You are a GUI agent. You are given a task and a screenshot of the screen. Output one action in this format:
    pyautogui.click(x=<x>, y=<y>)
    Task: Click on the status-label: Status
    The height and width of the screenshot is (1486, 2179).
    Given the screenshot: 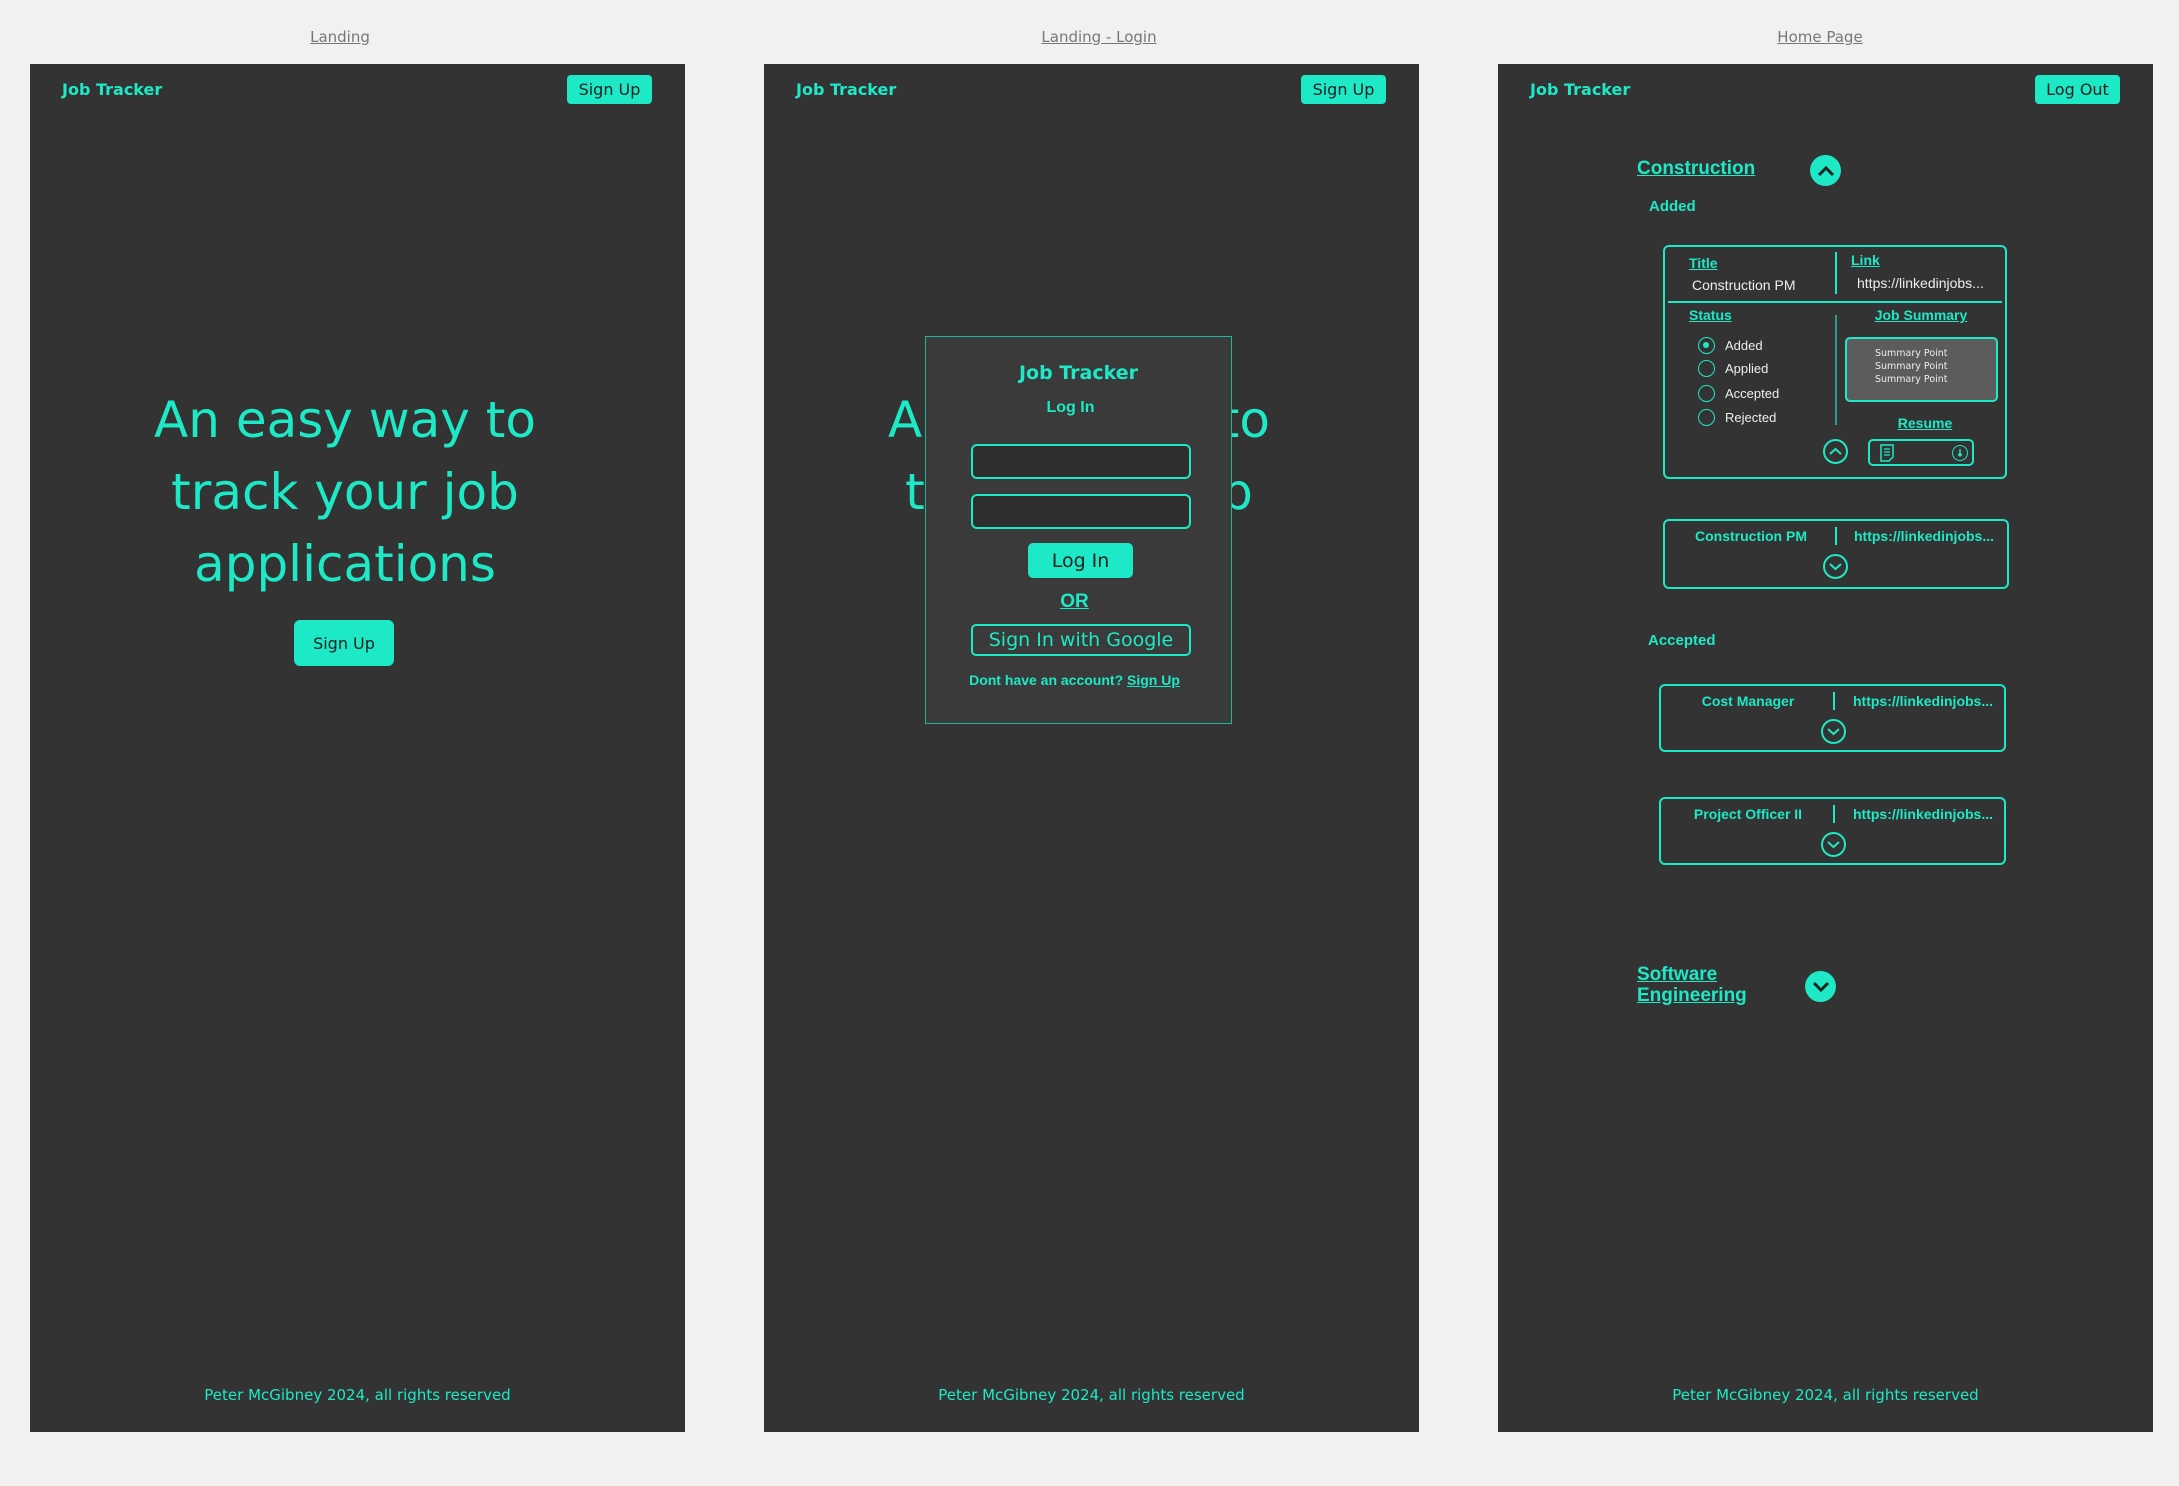 What is the action you would take?
    pyautogui.click(x=1710, y=315)
    